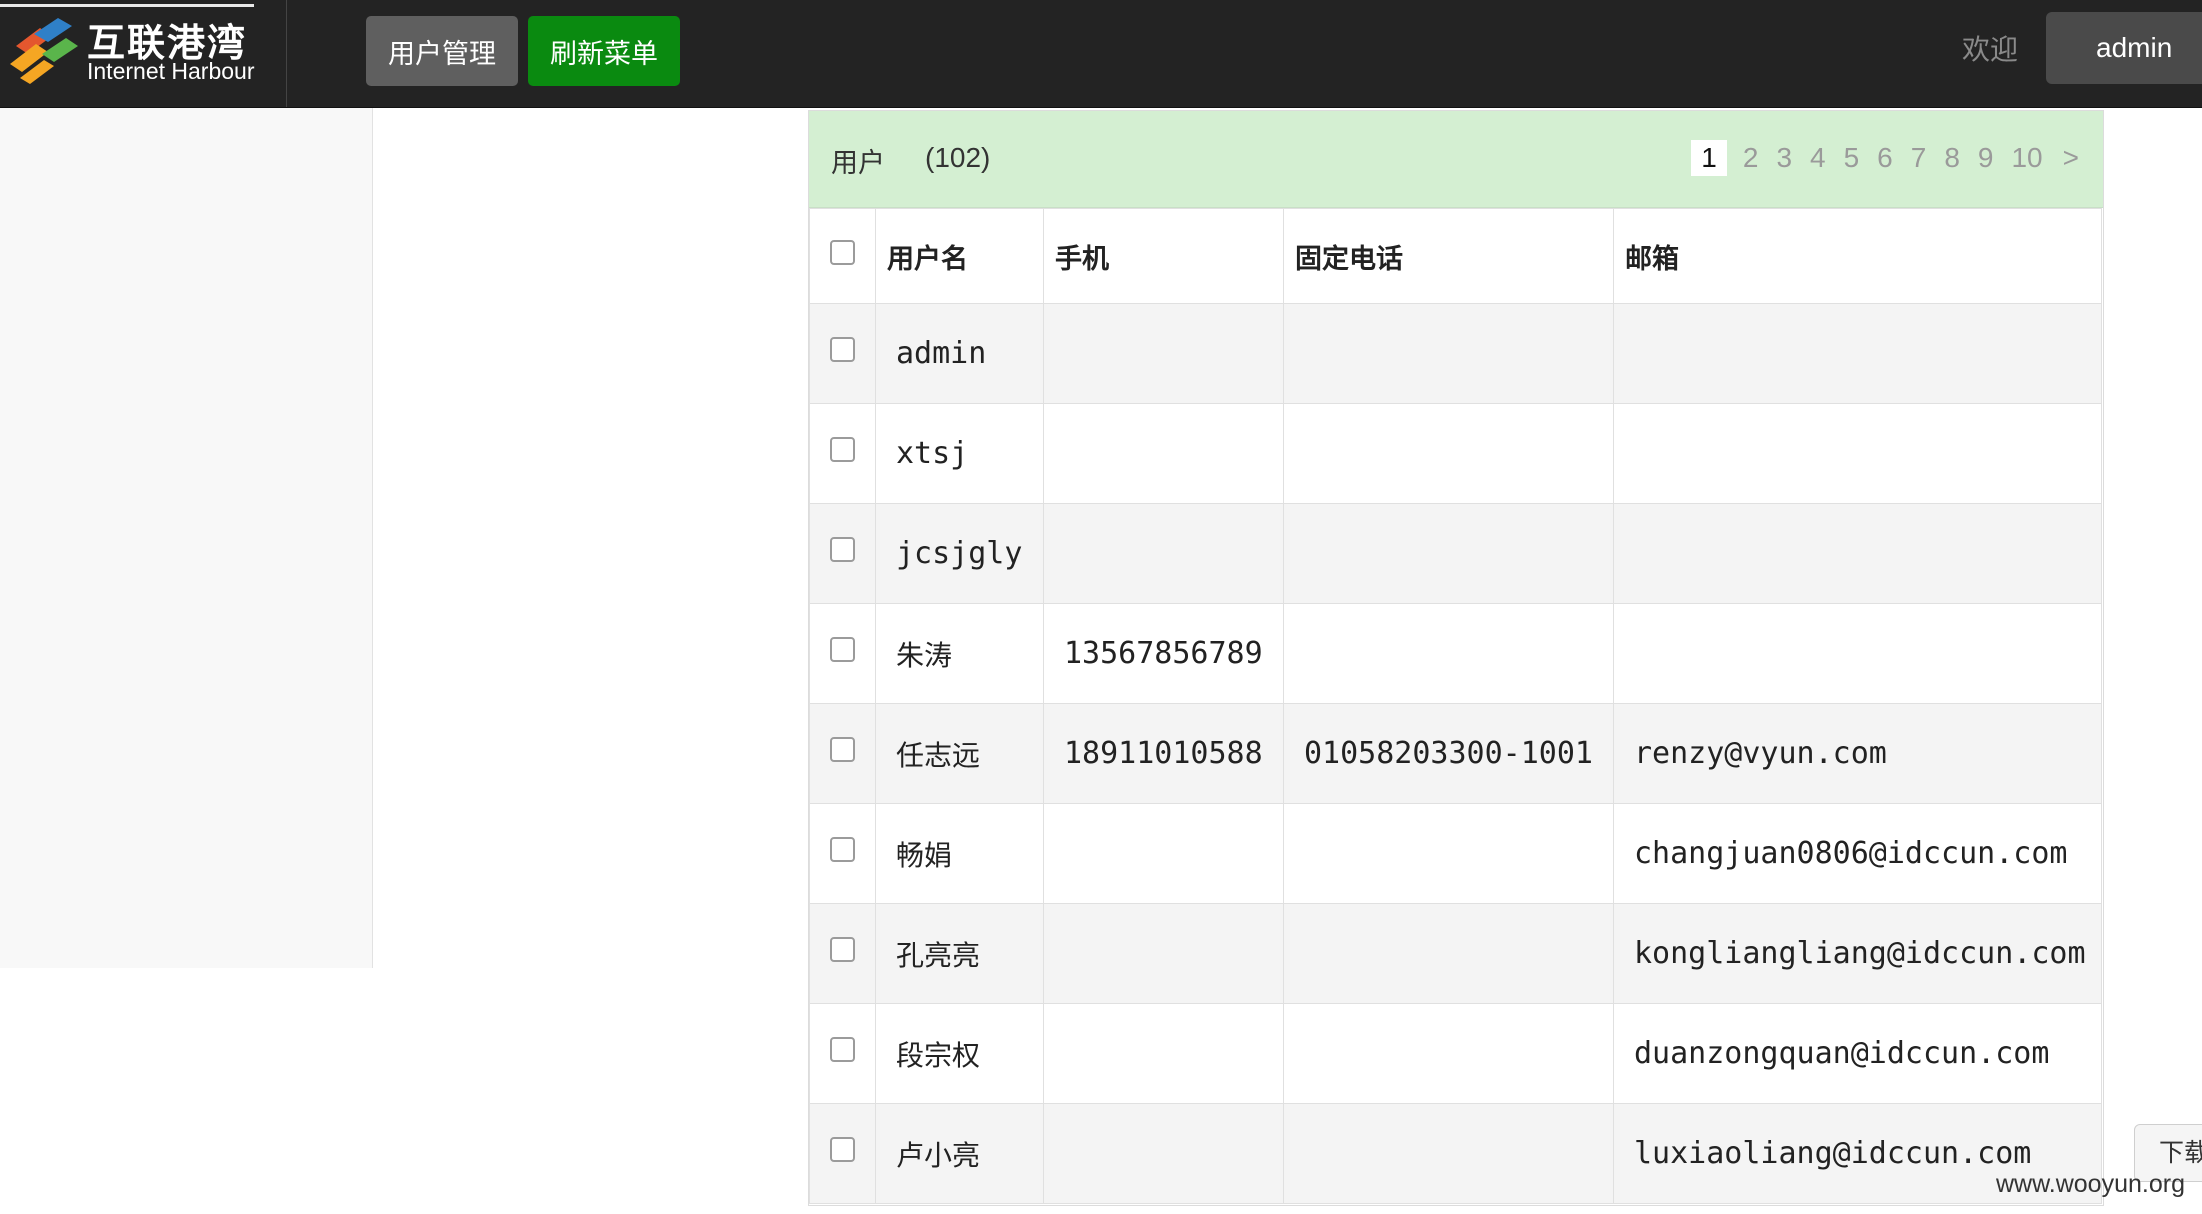  What do you see at coordinates (171, 71) in the screenshot?
I see `brand-name-en: Internet Harbour` at bounding box center [171, 71].